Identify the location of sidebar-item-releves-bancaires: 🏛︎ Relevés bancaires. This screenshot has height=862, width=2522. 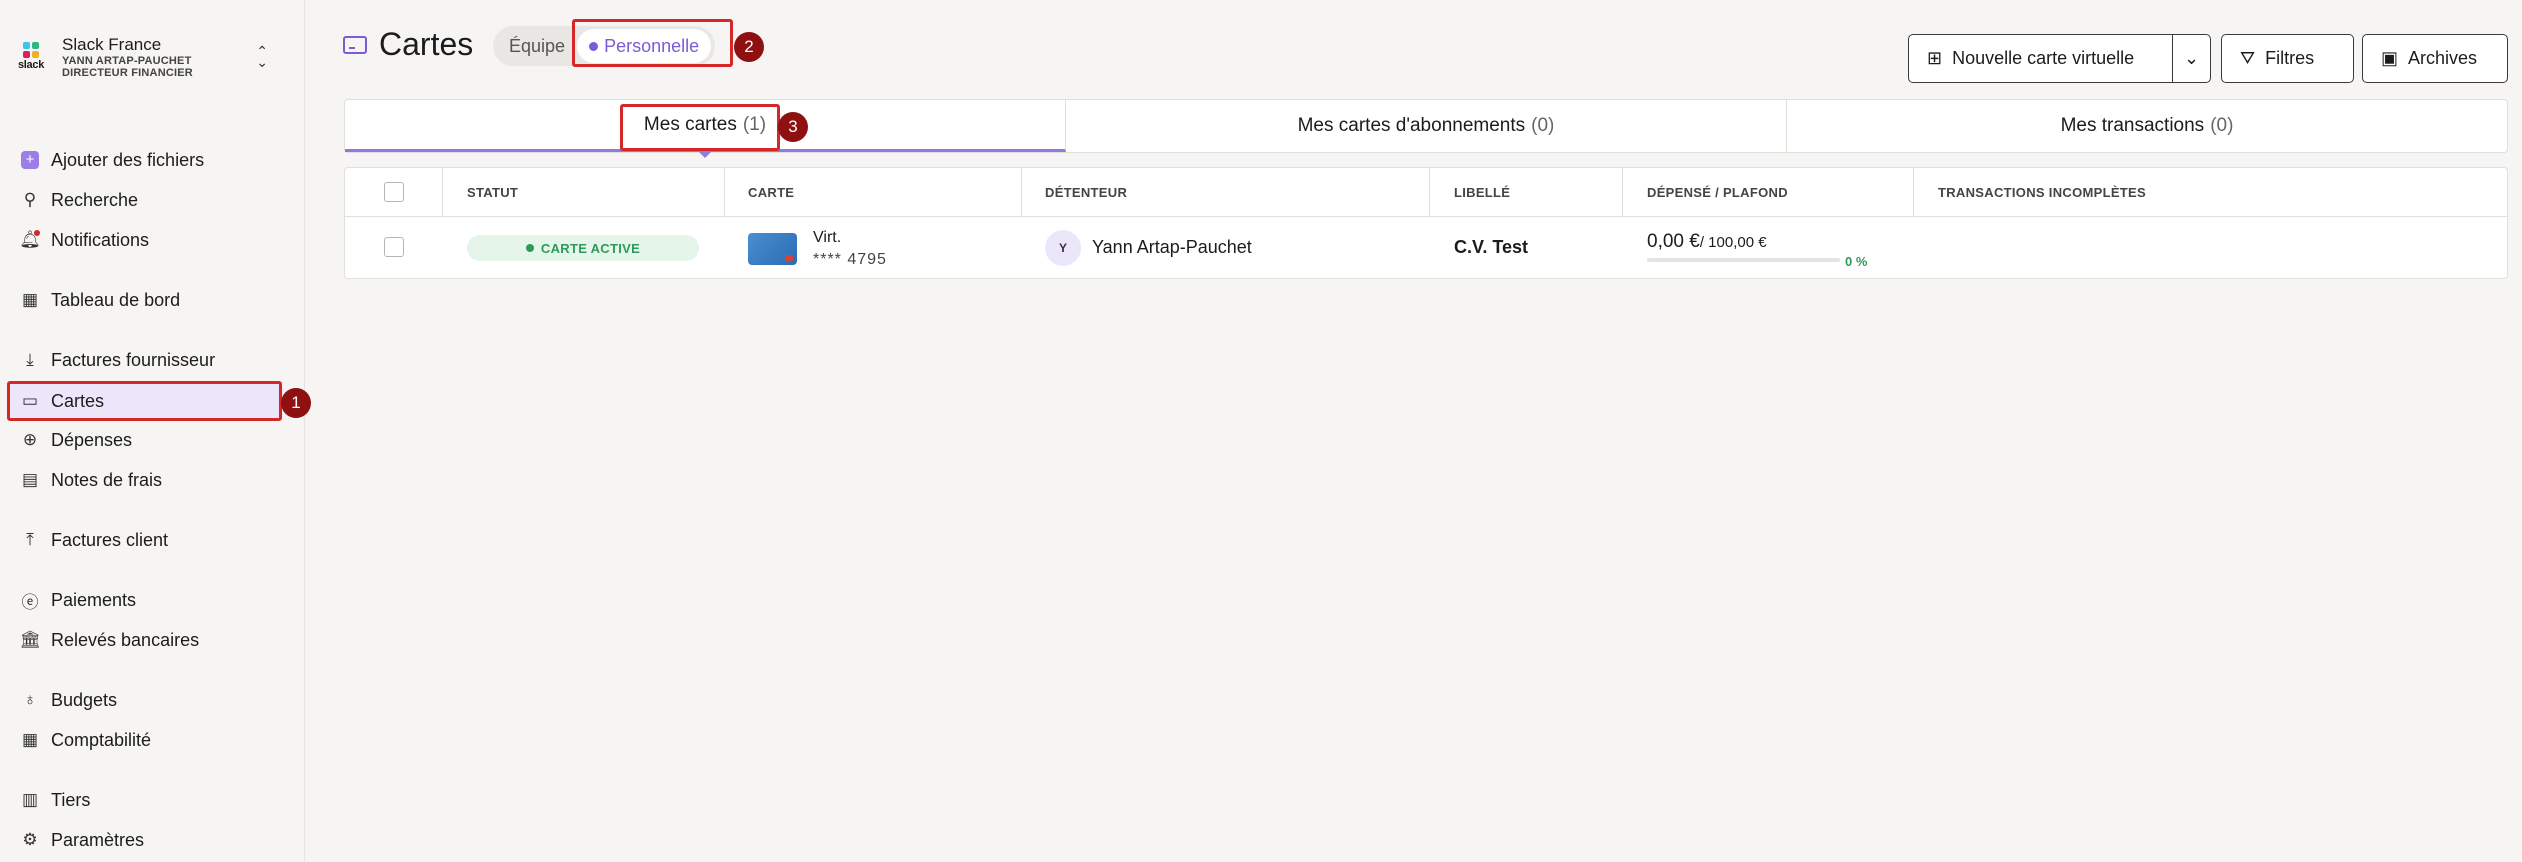
(145, 640).